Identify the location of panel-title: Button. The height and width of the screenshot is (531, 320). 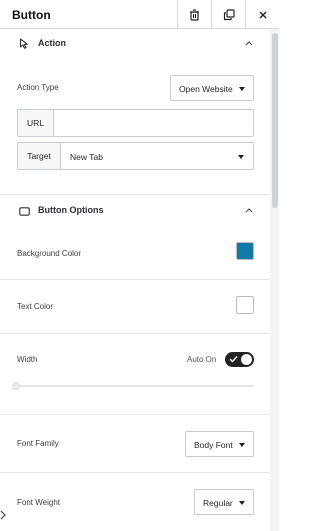
(31, 15).